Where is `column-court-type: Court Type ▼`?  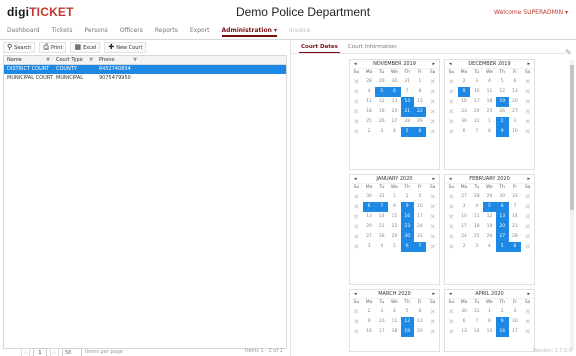
column-court-type: Court Type ▼ is located at coordinates (74, 60).